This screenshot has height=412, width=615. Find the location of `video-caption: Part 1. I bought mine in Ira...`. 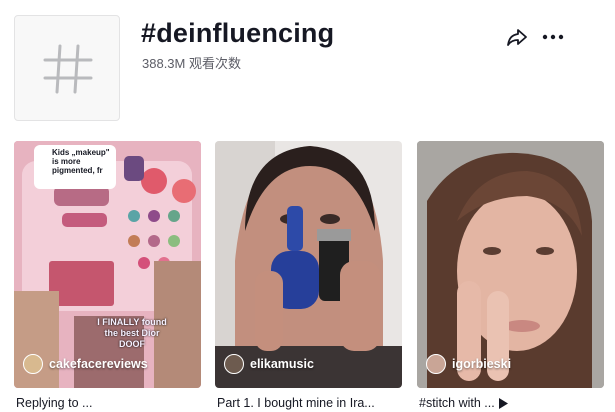

video-caption: Part 1. I bought mine in Ira... is located at coordinates (309, 403).